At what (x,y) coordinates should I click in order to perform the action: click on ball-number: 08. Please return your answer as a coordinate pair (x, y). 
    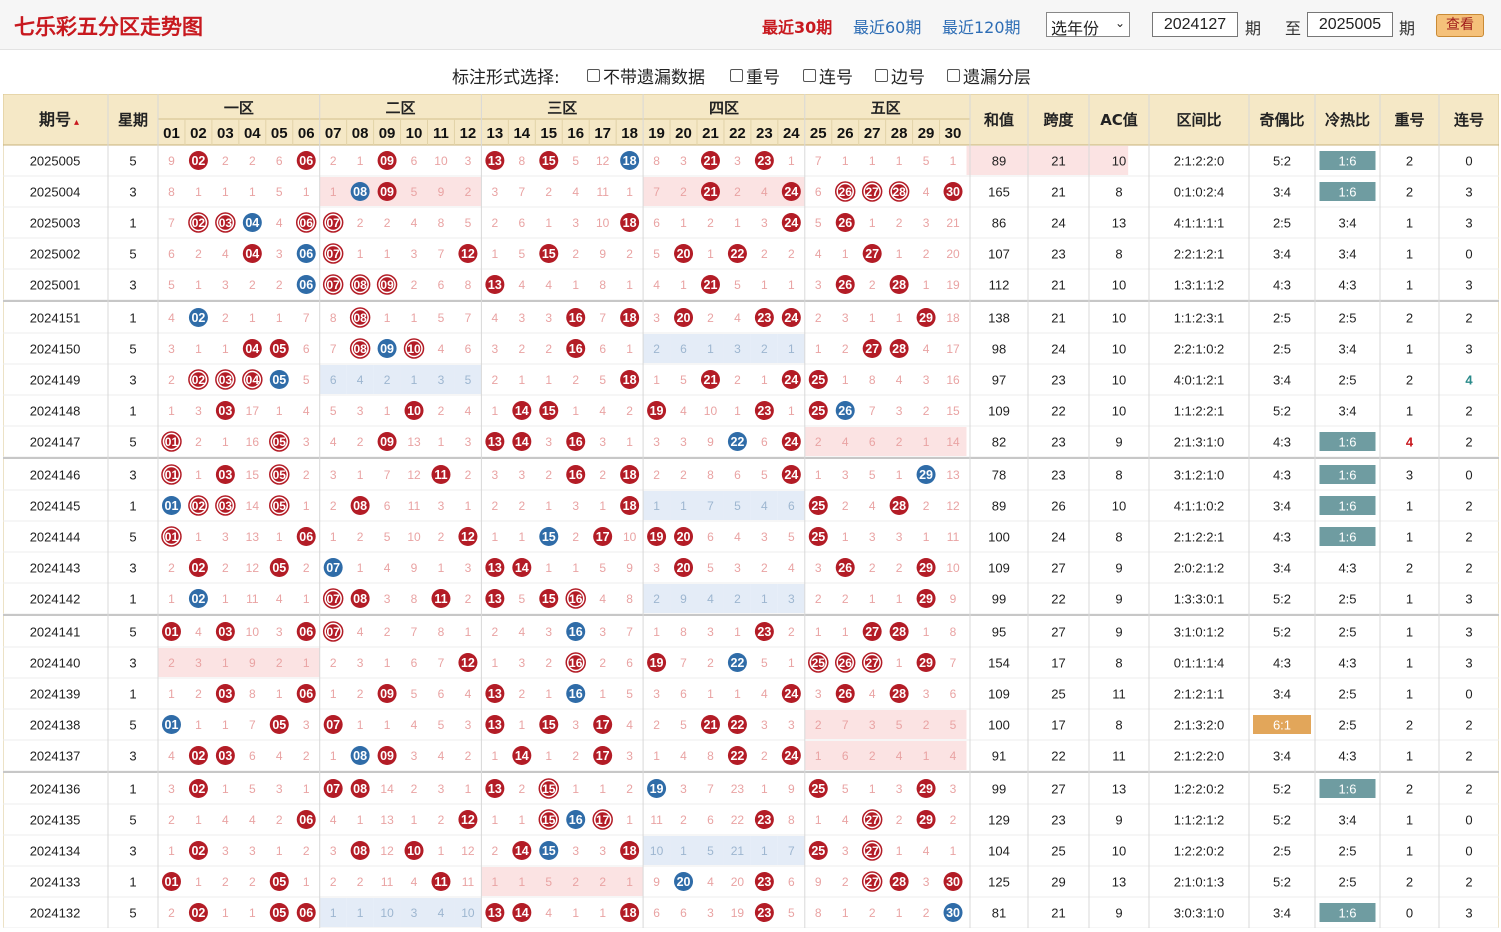
    Looking at the image, I should click on (360, 851).